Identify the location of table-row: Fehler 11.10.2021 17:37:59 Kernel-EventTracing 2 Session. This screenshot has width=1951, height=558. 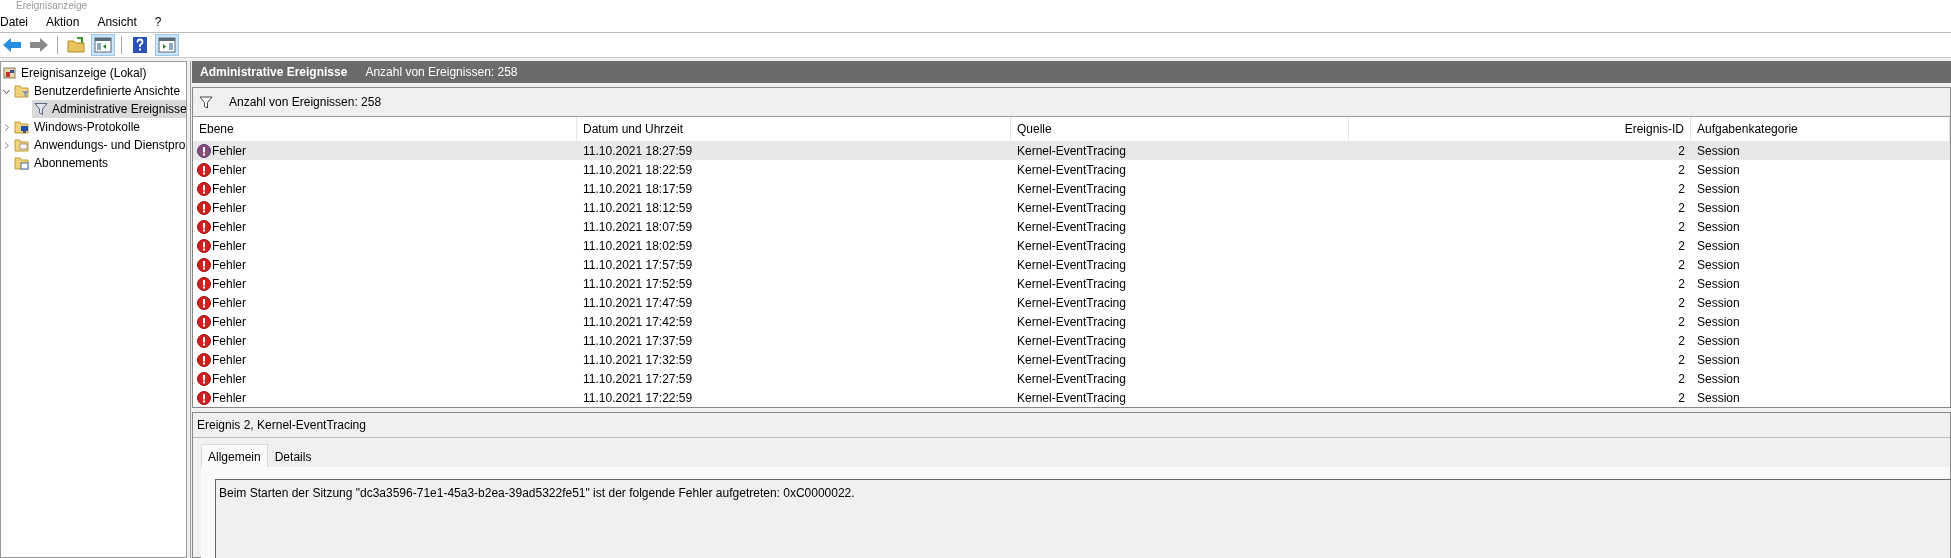
(1071, 340).